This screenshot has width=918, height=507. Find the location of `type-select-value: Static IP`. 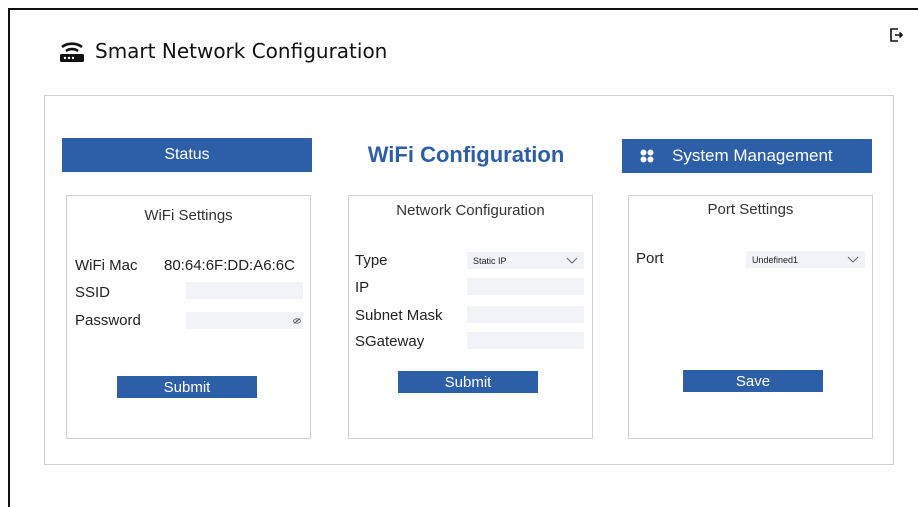

type-select-value: Static IP is located at coordinates (490, 260).